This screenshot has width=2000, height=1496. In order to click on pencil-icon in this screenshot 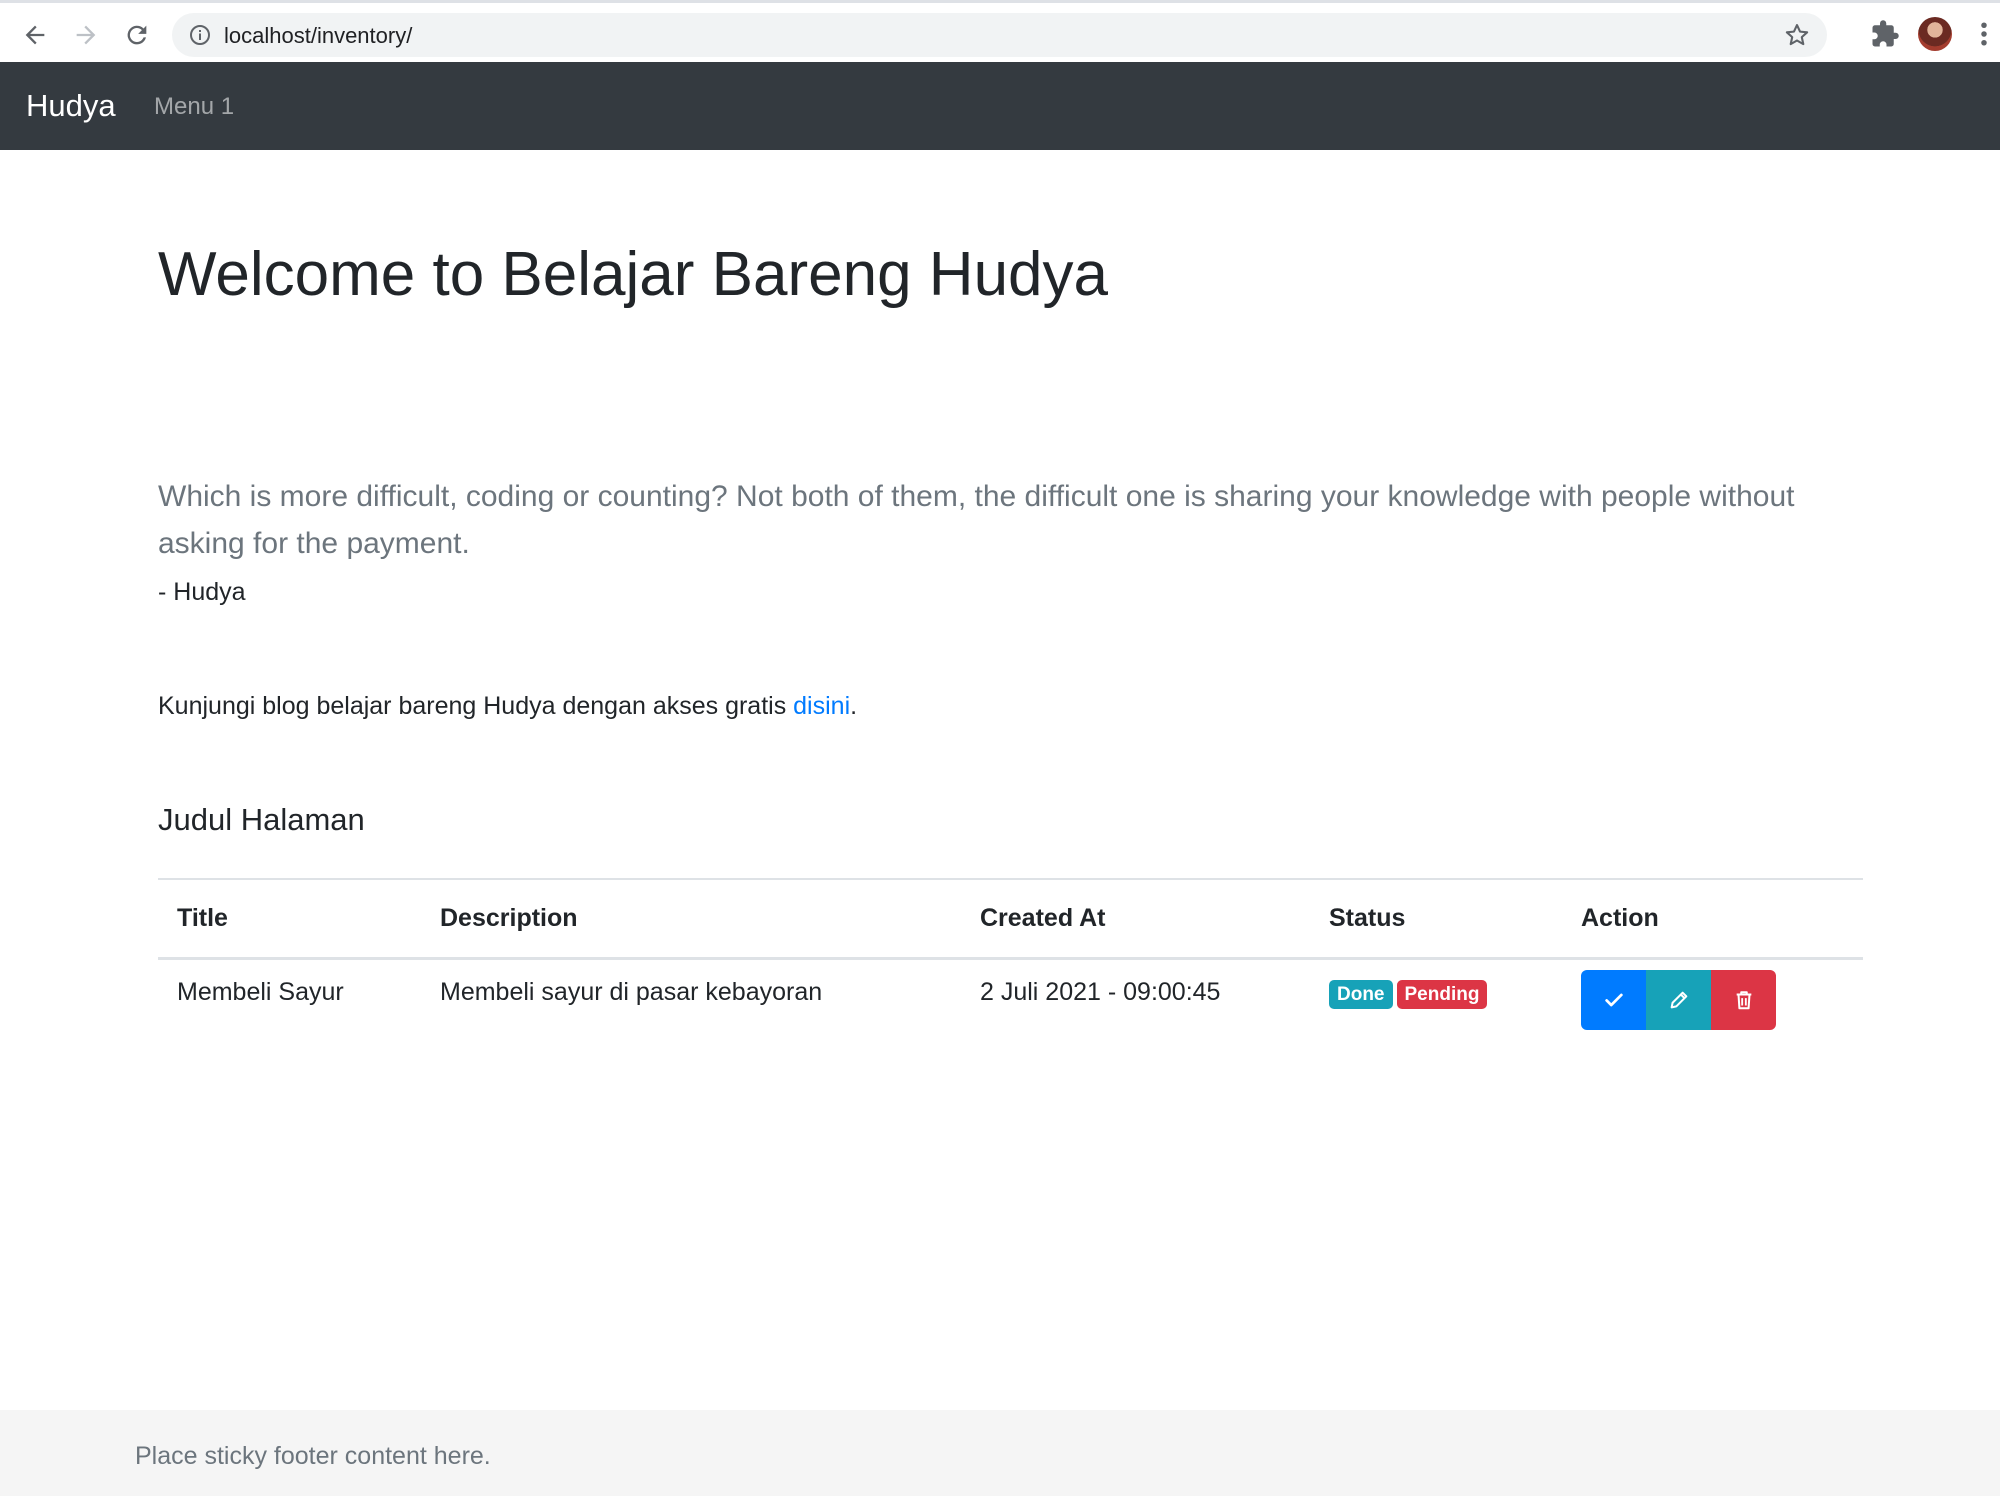, I will do `click(1678, 999)`.